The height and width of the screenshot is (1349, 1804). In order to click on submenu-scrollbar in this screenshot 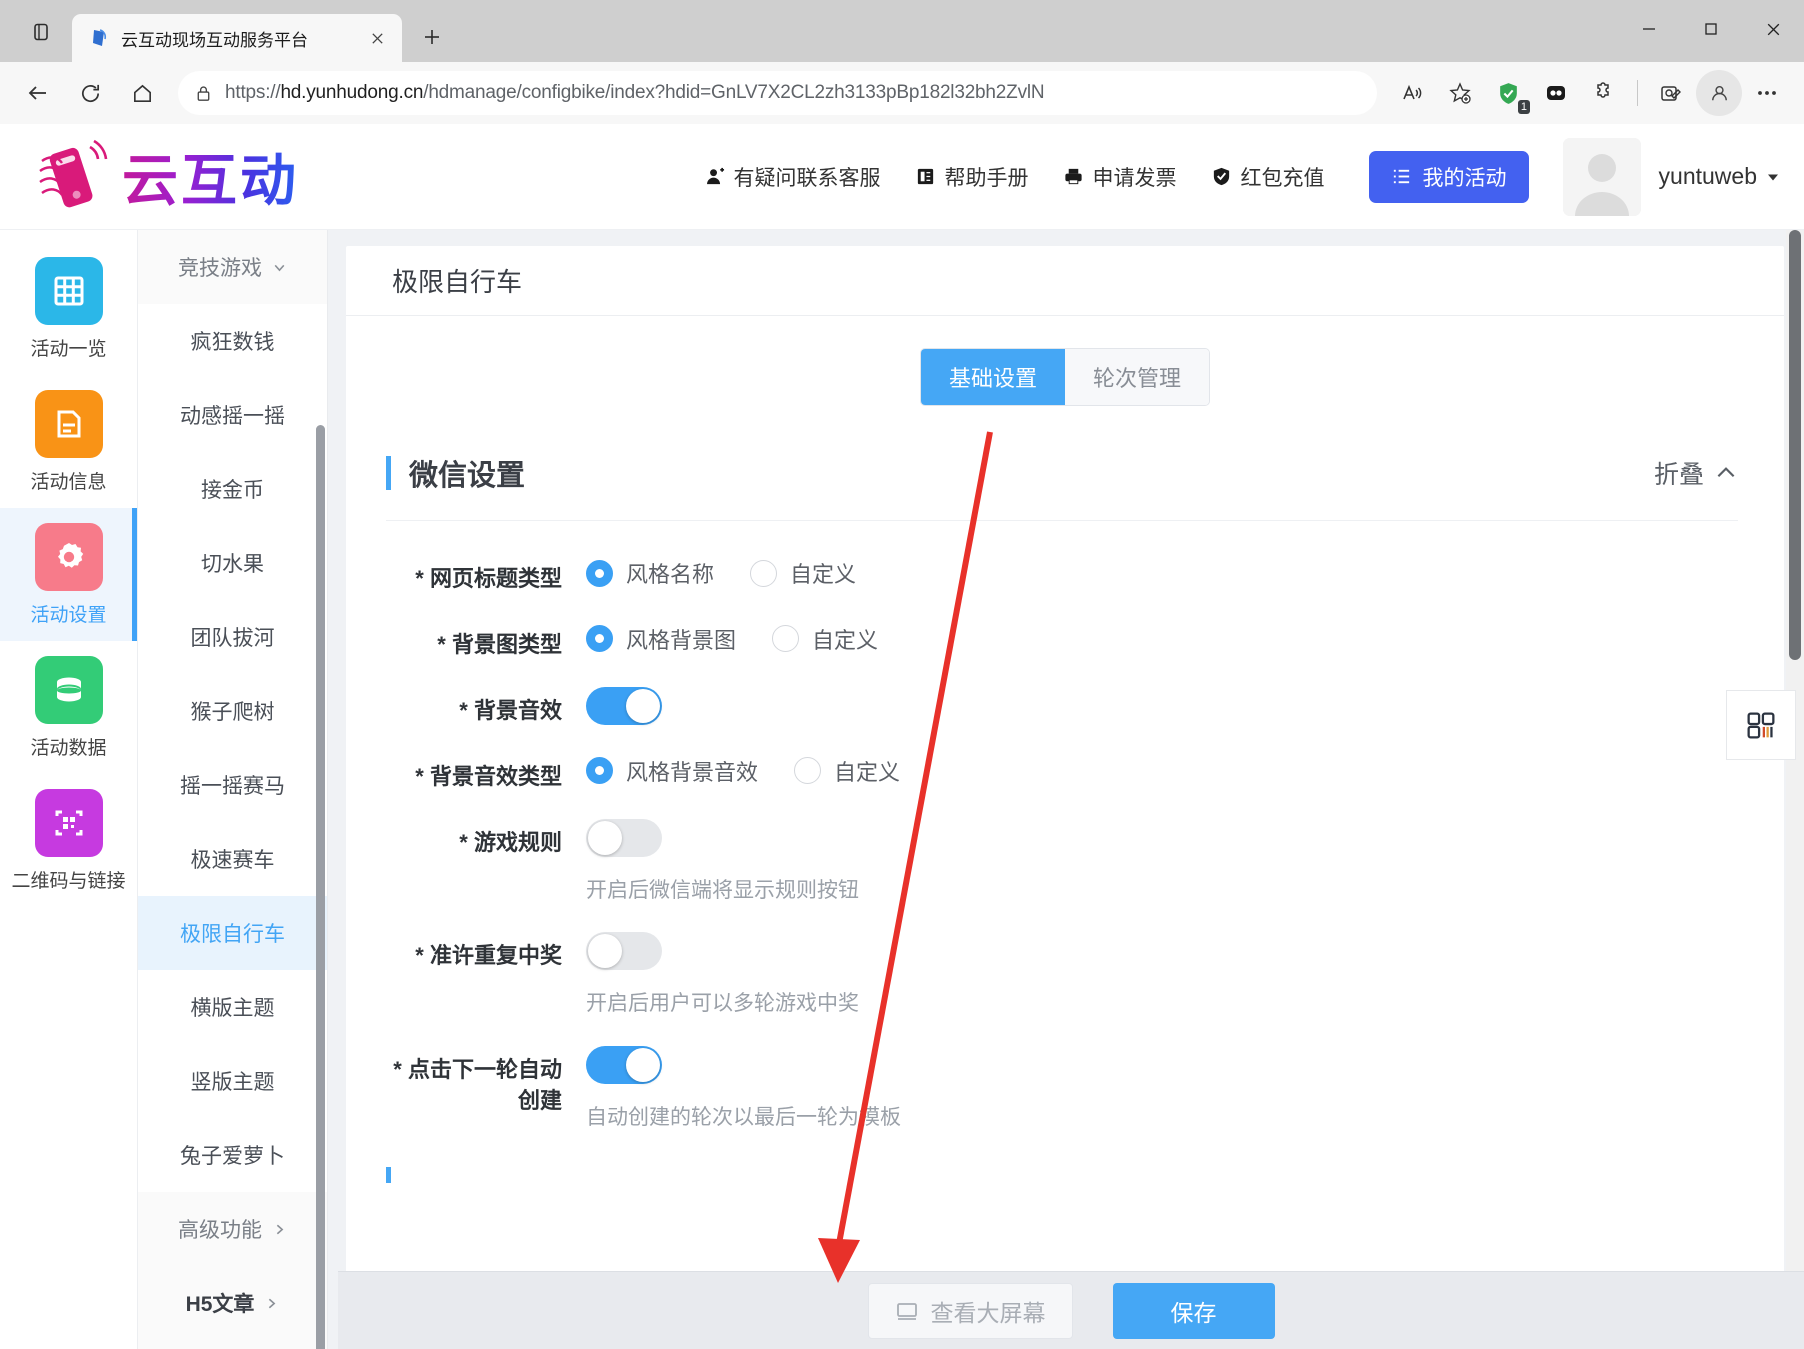, I will do `click(320, 887)`.